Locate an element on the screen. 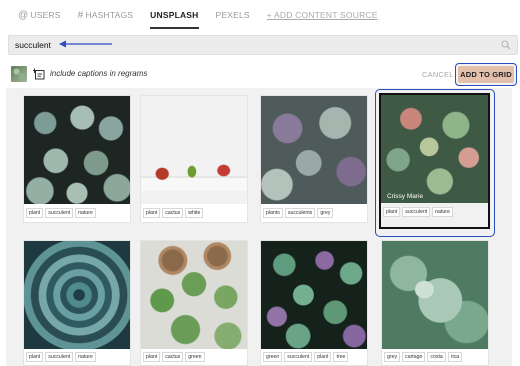 This screenshot has width=520, height=366. add-to-grid-highlight: ADD TO GRID is located at coordinates (486, 74).